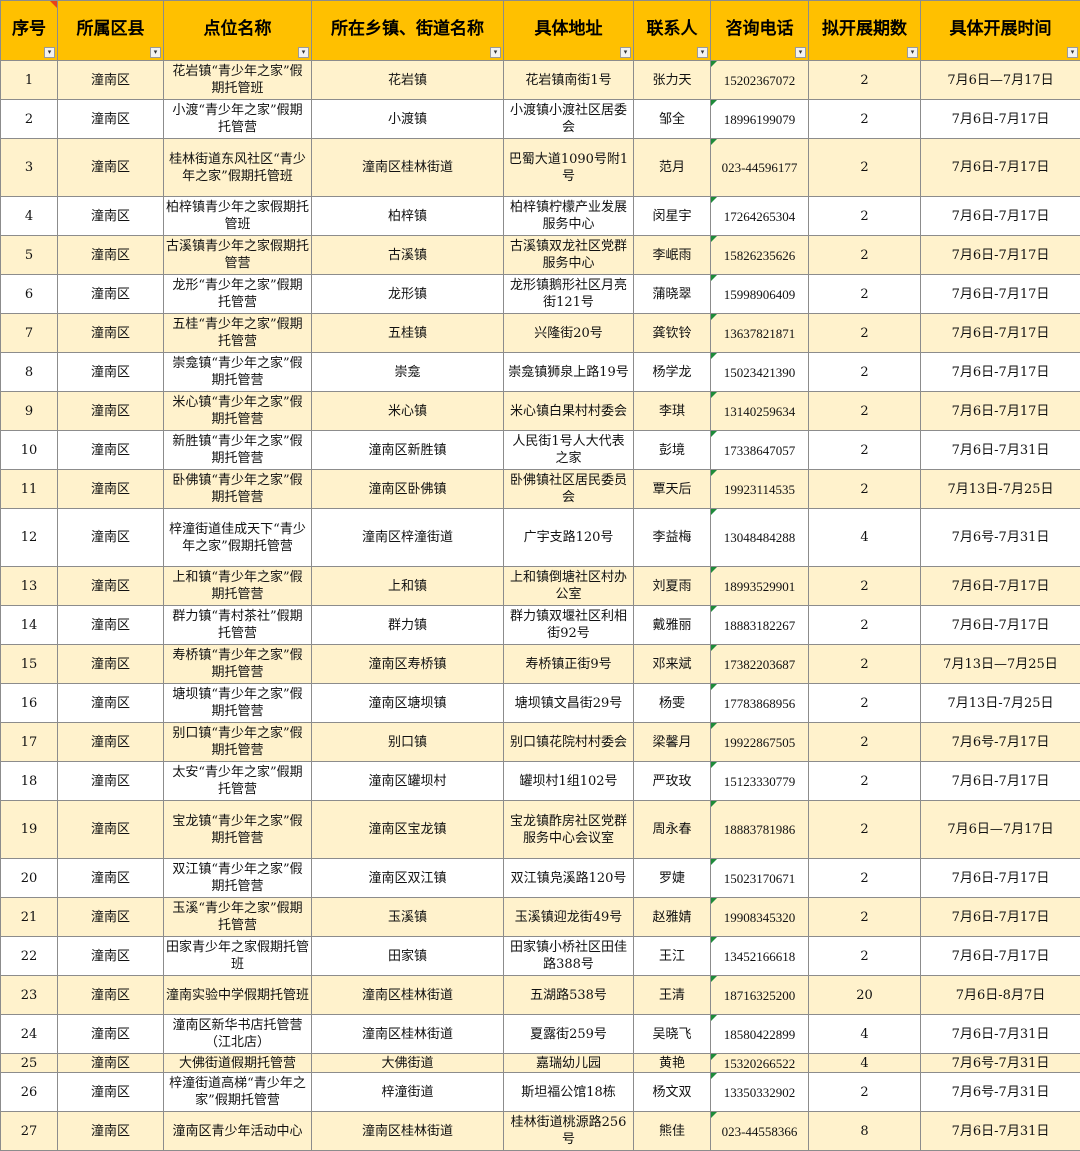 This screenshot has width=1080, height=1151. What do you see at coordinates (672, 1034) in the screenshot?
I see `contact-cell: 吴晓飞` at bounding box center [672, 1034].